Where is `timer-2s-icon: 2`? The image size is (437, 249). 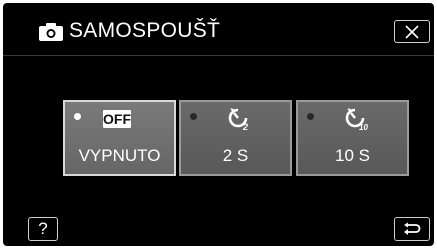 timer-2s-icon: 2 is located at coordinates (238, 120).